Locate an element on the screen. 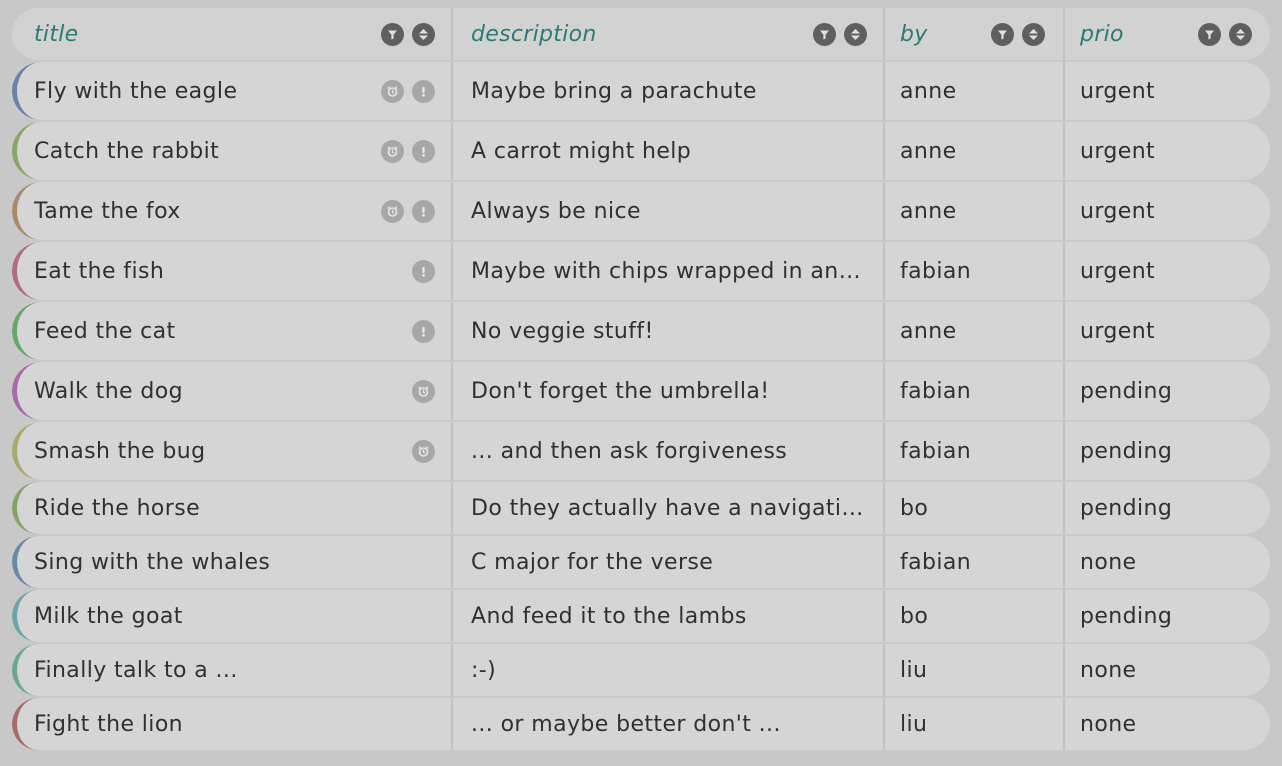 Image resolution: width=1282 pixels, height=766 pixels. column-header-prio: prio is located at coordinates (1167, 34).